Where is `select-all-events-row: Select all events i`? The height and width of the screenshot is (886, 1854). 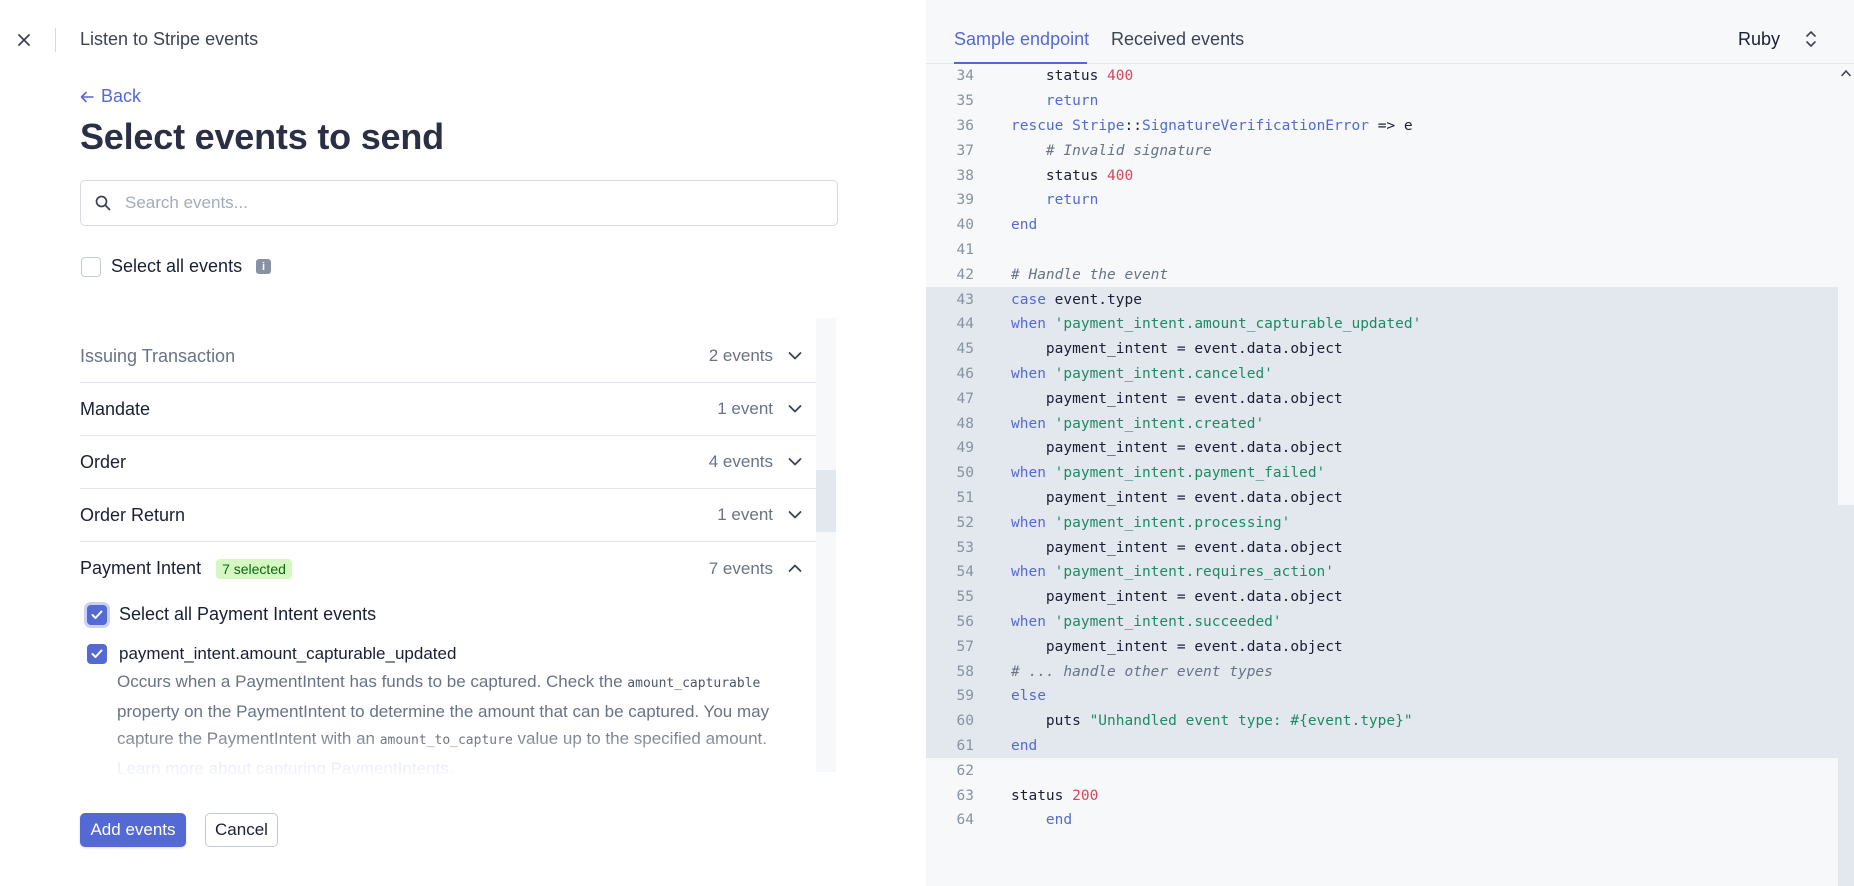 select-all-events-row: Select all events i is located at coordinates (176, 266).